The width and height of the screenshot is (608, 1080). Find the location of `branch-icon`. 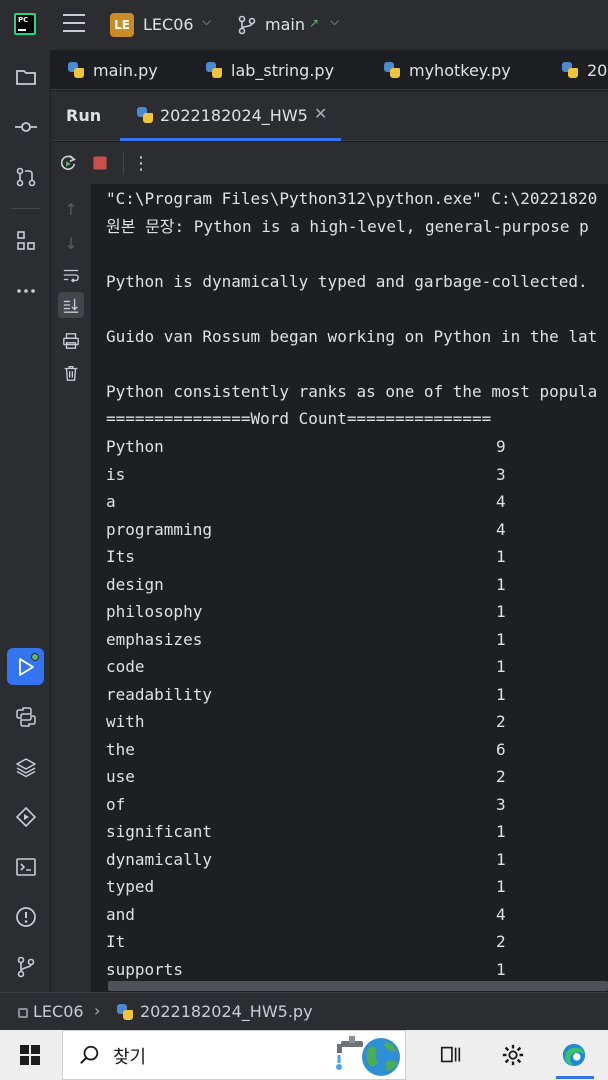

branch-icon is located at coordinates (247, 25).